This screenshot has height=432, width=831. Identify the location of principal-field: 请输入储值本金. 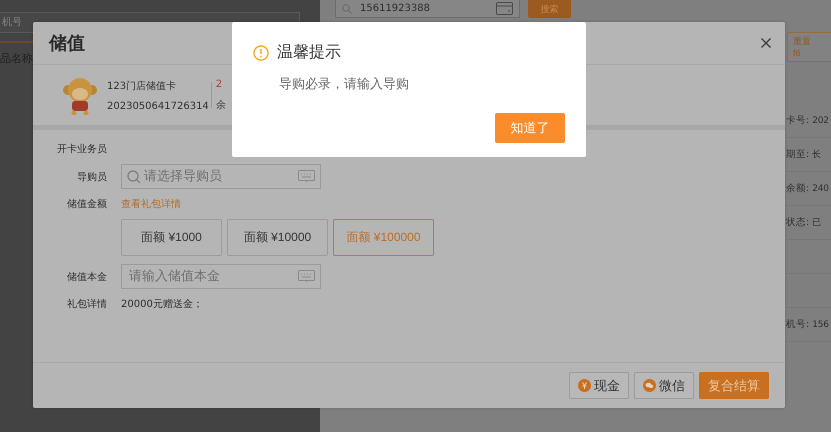
(221, 276).